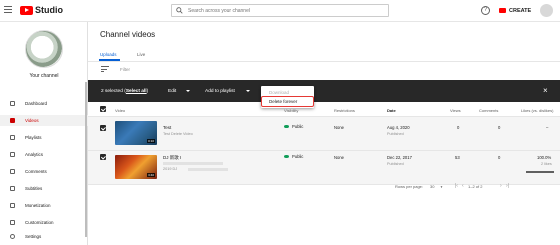 This screenshot has width=560, height=245. Describe the element at coordinates (391, 110) in the screenshot. I see `column-header-date: Date` at that location.